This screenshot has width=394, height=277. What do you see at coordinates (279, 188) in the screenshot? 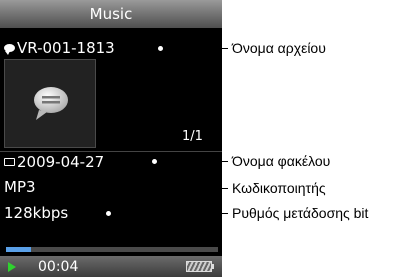
I see `codec-callout: Κωδικοποιητής` at bounding box center [279, 188].